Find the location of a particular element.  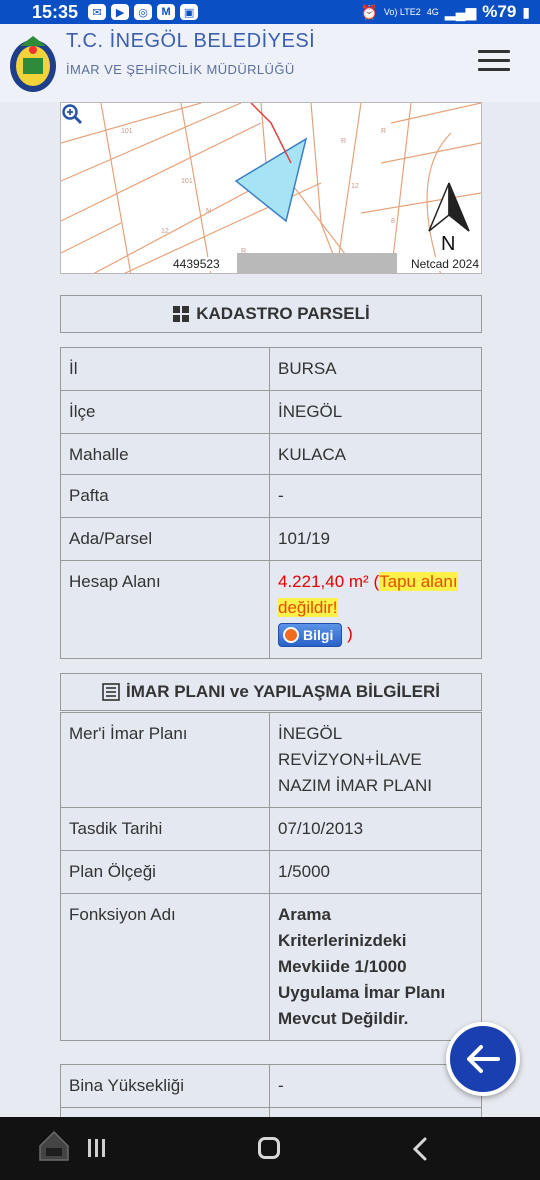

row-key: Fonksiyon Adı is located at coordinates (165, 967).